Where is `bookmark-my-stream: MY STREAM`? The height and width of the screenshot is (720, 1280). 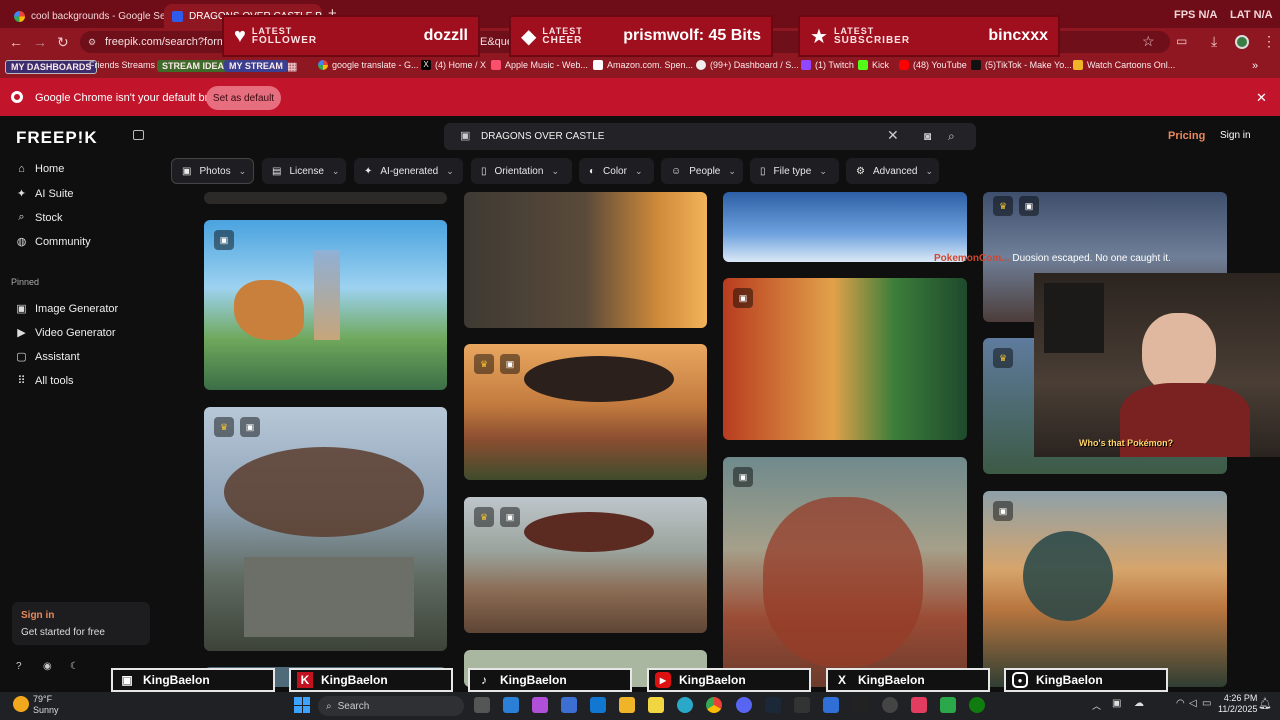 bookmark-my-stream: MY STREAM is located at coordinates (256, 66).